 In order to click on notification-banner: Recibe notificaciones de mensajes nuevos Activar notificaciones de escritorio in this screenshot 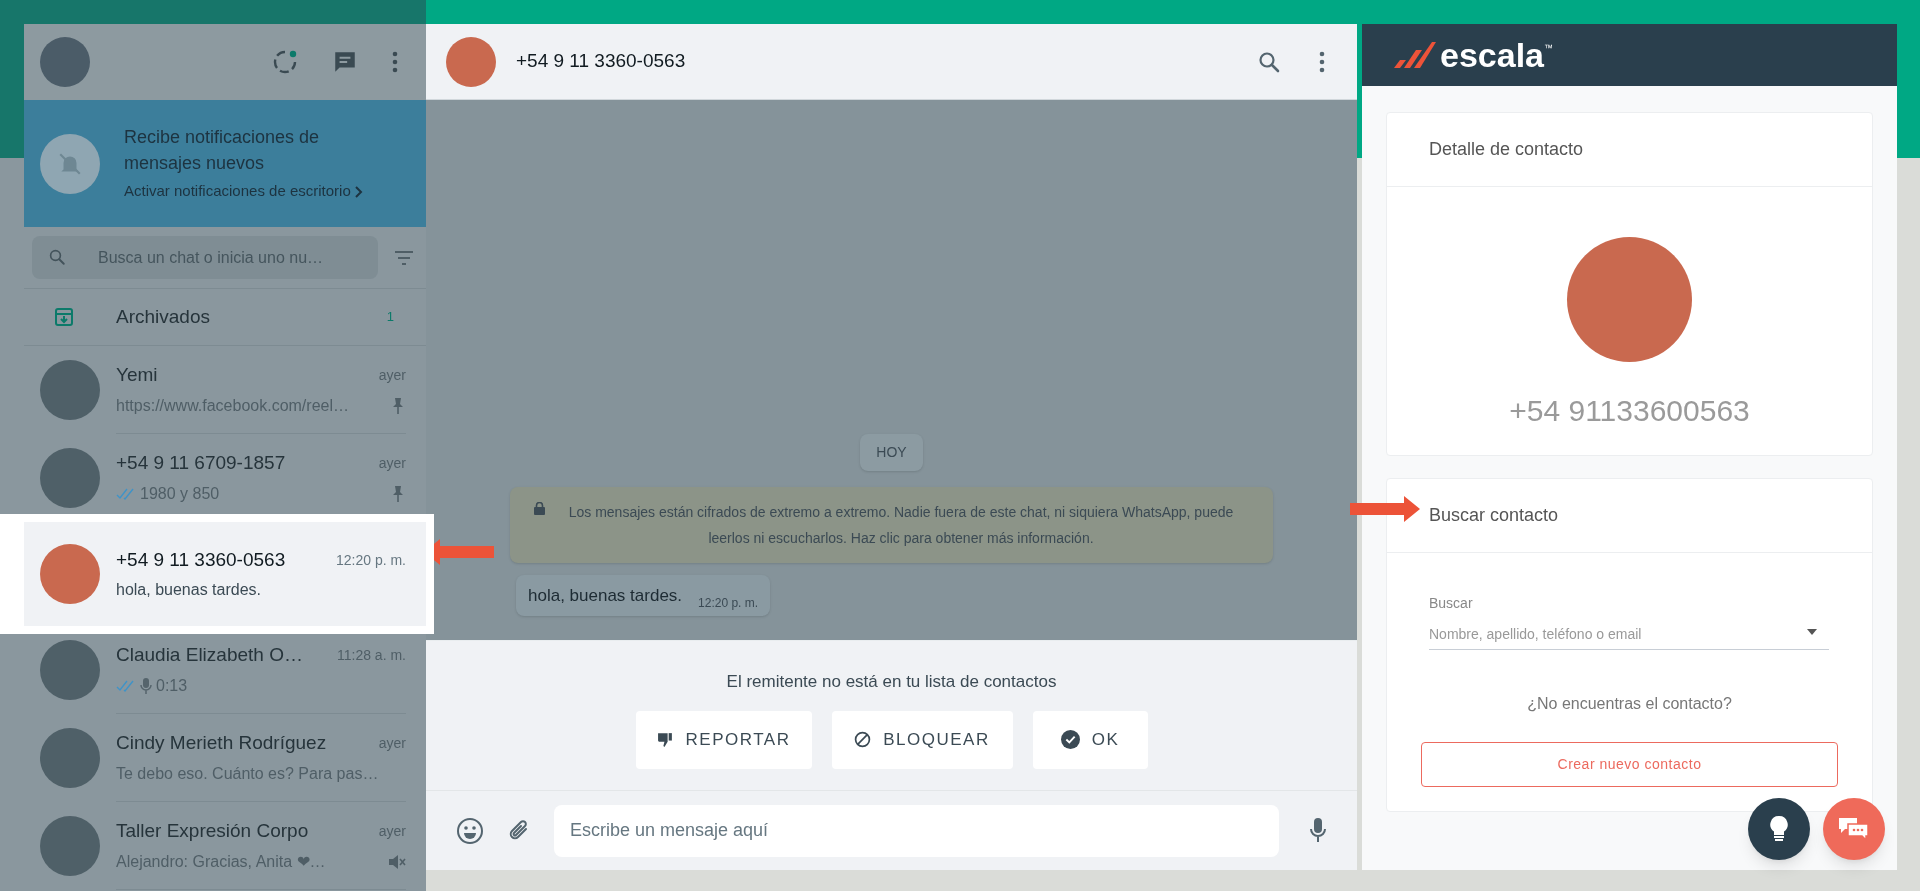, I will do `click(225, 163)`.